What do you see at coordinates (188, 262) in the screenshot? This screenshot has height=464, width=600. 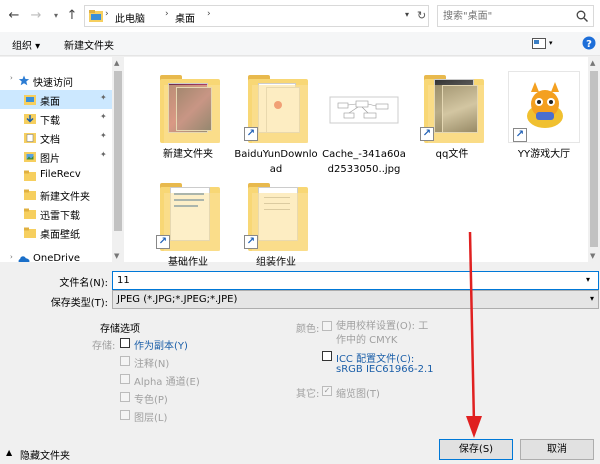 I see `file-name: 基础作业` at bounding box center [188, 262].